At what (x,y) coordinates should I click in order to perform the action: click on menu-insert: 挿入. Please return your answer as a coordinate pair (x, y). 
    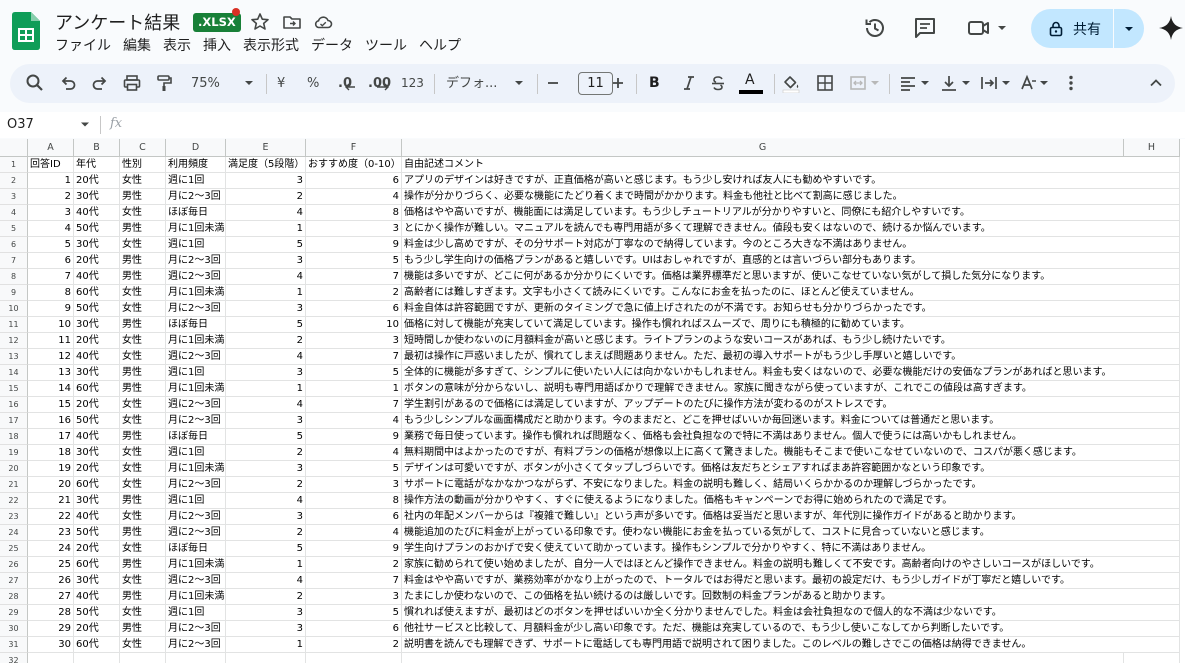
    Looking at the image, I should click on (217, 46).